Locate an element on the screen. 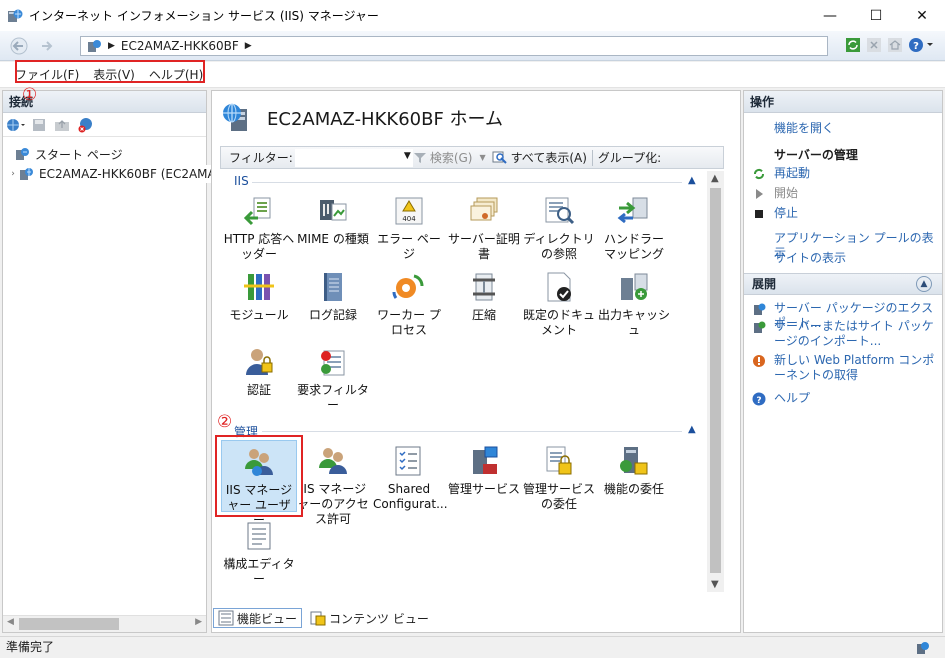  scroll-left-icon: ◀ is located at coordinates (10, 622).